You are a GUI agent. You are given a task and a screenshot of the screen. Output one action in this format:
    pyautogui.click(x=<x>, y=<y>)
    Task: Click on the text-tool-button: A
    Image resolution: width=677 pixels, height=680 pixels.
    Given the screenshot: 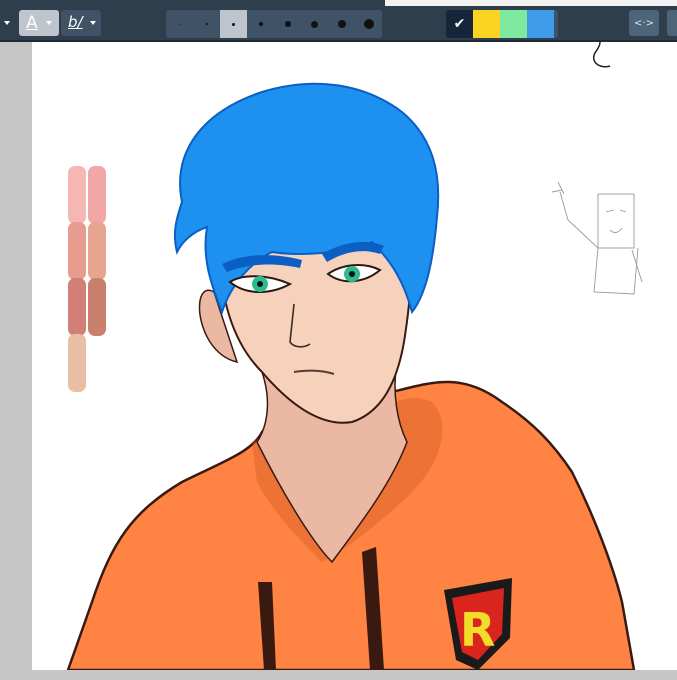 What is the action you would take?
    pyautogui.click(x=39, y=23)
    